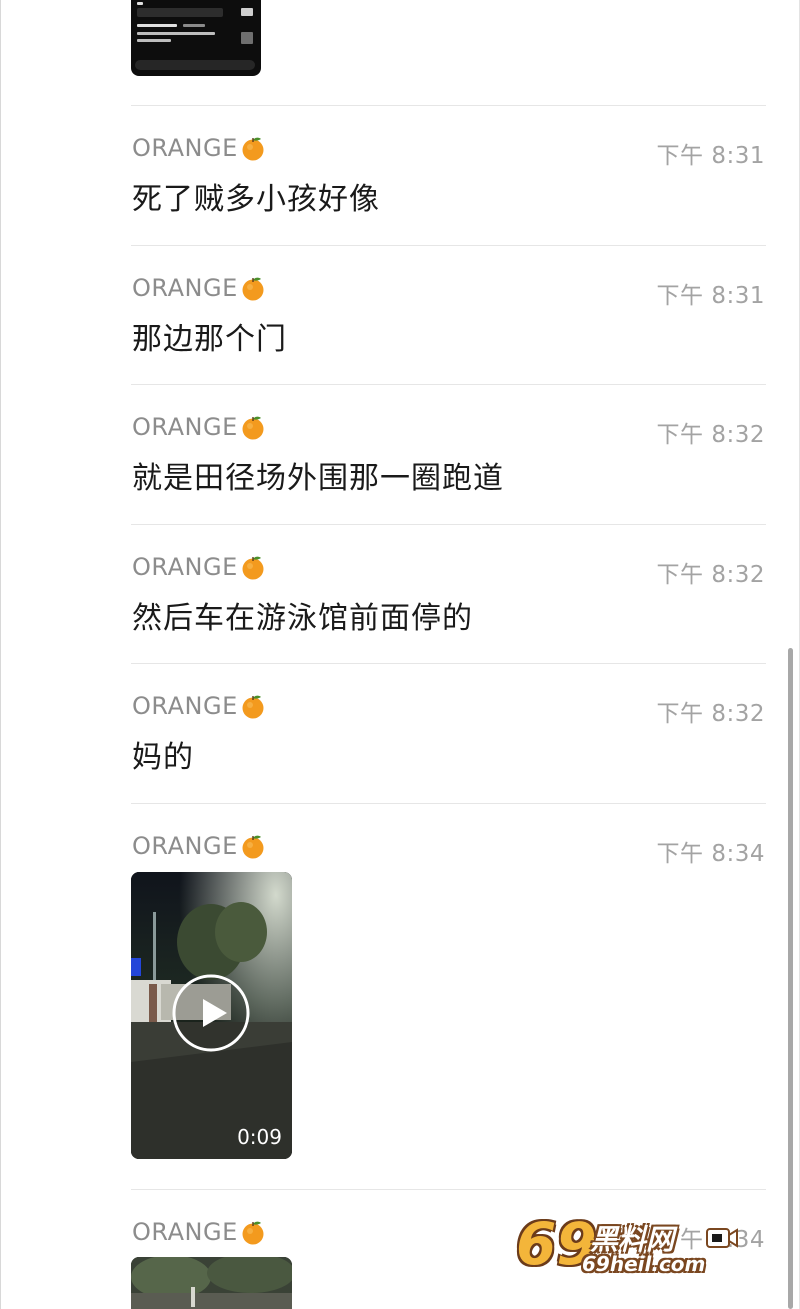 The image size is (800, 1309). What do you see at coordinates (318, 478) in the screenshot?
I see `message-text: 就是田径场外围那一圈跑道` at bounding box center [318, 478].